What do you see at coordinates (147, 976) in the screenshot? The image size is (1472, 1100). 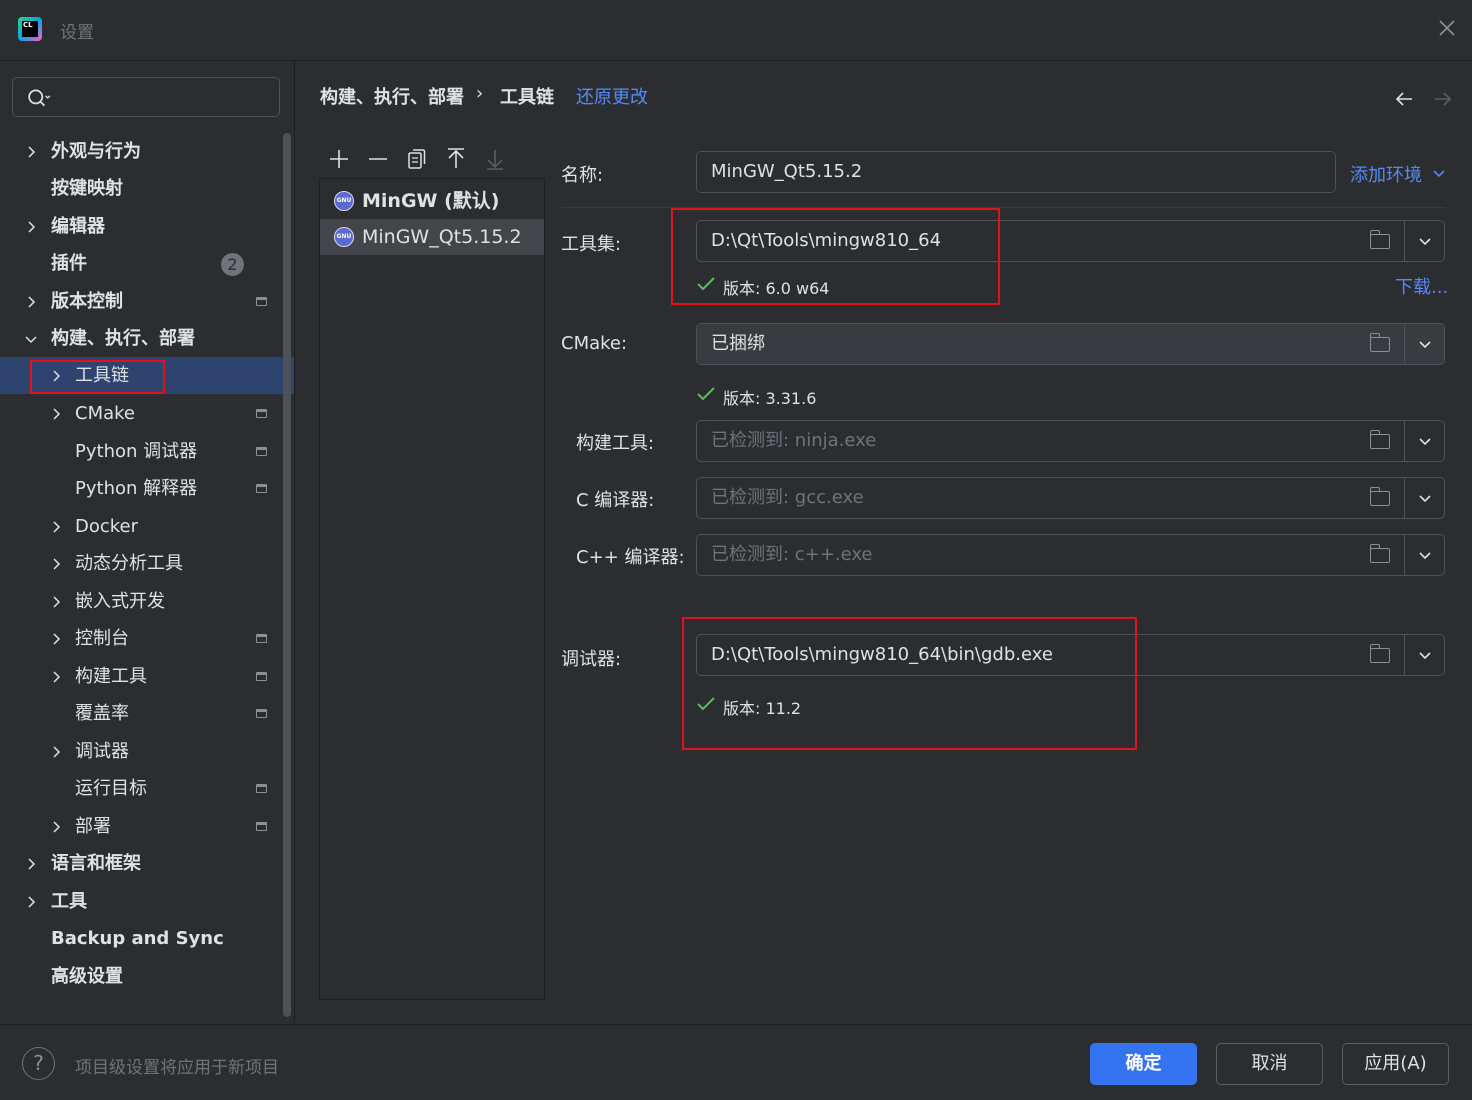 I see `sidebar-item-advanced: 高级设置` at bounding box center [147, 976].